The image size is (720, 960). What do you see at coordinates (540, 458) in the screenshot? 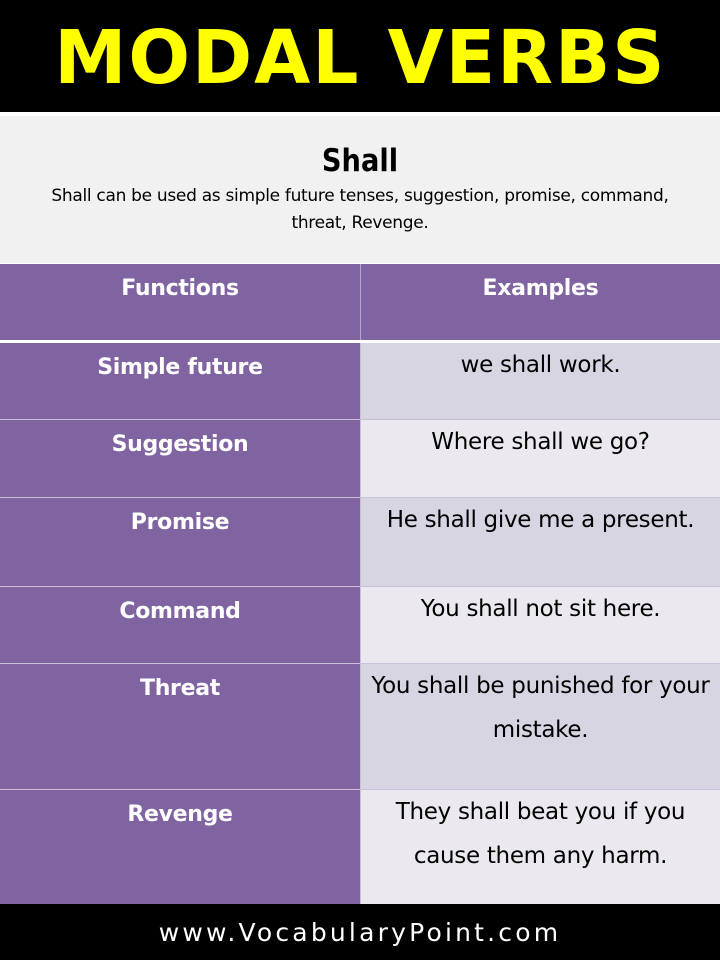
I see `example-cell: Where shall we go?` at bounding box center [540, 458].